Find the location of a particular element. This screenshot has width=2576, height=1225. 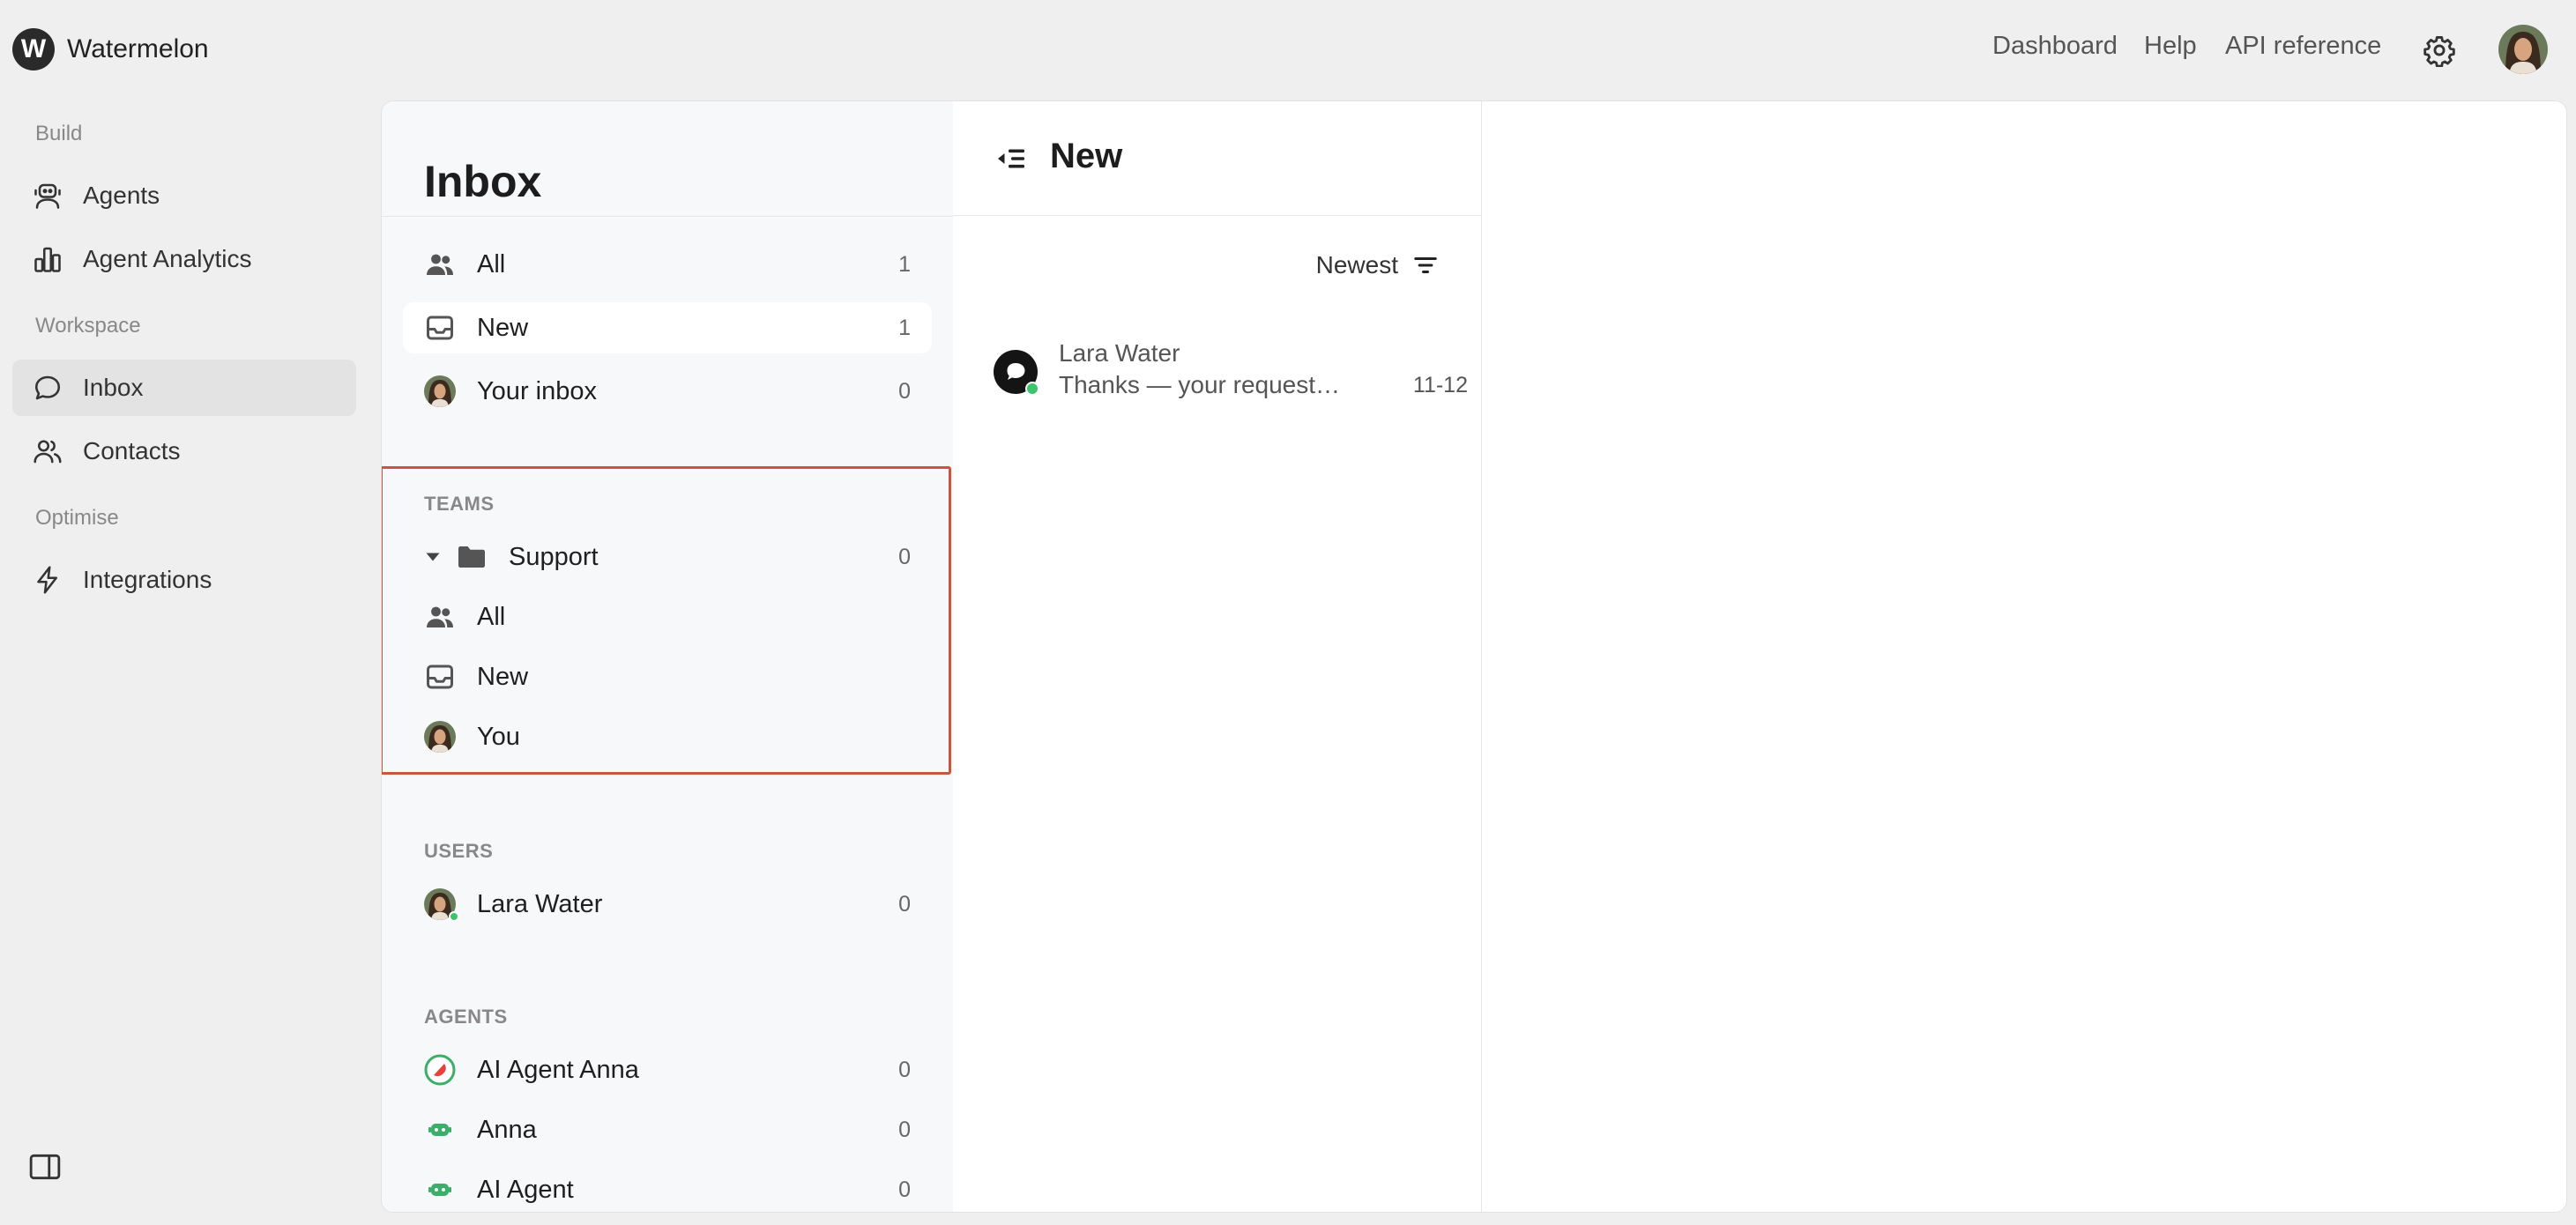

folder-icon is located at coordinates (472, 557).